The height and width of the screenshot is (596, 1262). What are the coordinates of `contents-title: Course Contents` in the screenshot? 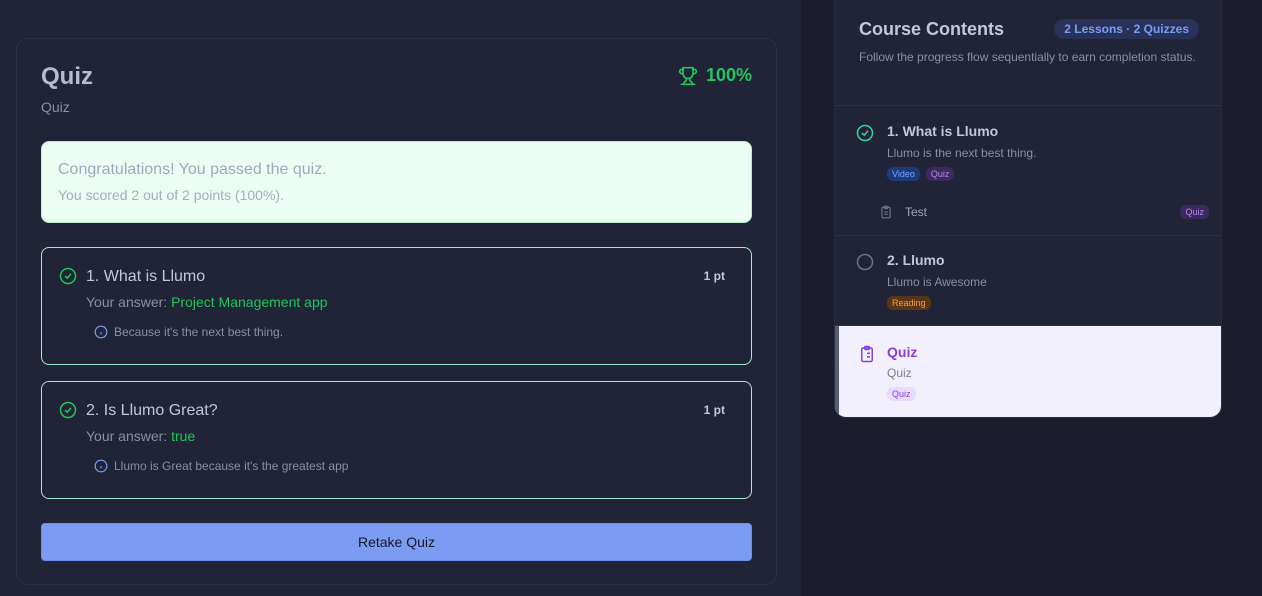 It's located at (932, 29).